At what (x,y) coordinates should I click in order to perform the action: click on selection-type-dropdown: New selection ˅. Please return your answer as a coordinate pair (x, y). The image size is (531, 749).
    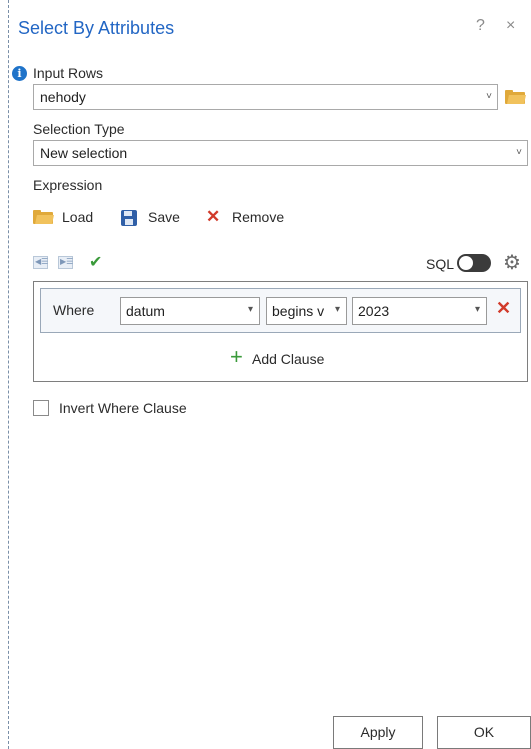
    Looking at the image, I should click on (280, 153).